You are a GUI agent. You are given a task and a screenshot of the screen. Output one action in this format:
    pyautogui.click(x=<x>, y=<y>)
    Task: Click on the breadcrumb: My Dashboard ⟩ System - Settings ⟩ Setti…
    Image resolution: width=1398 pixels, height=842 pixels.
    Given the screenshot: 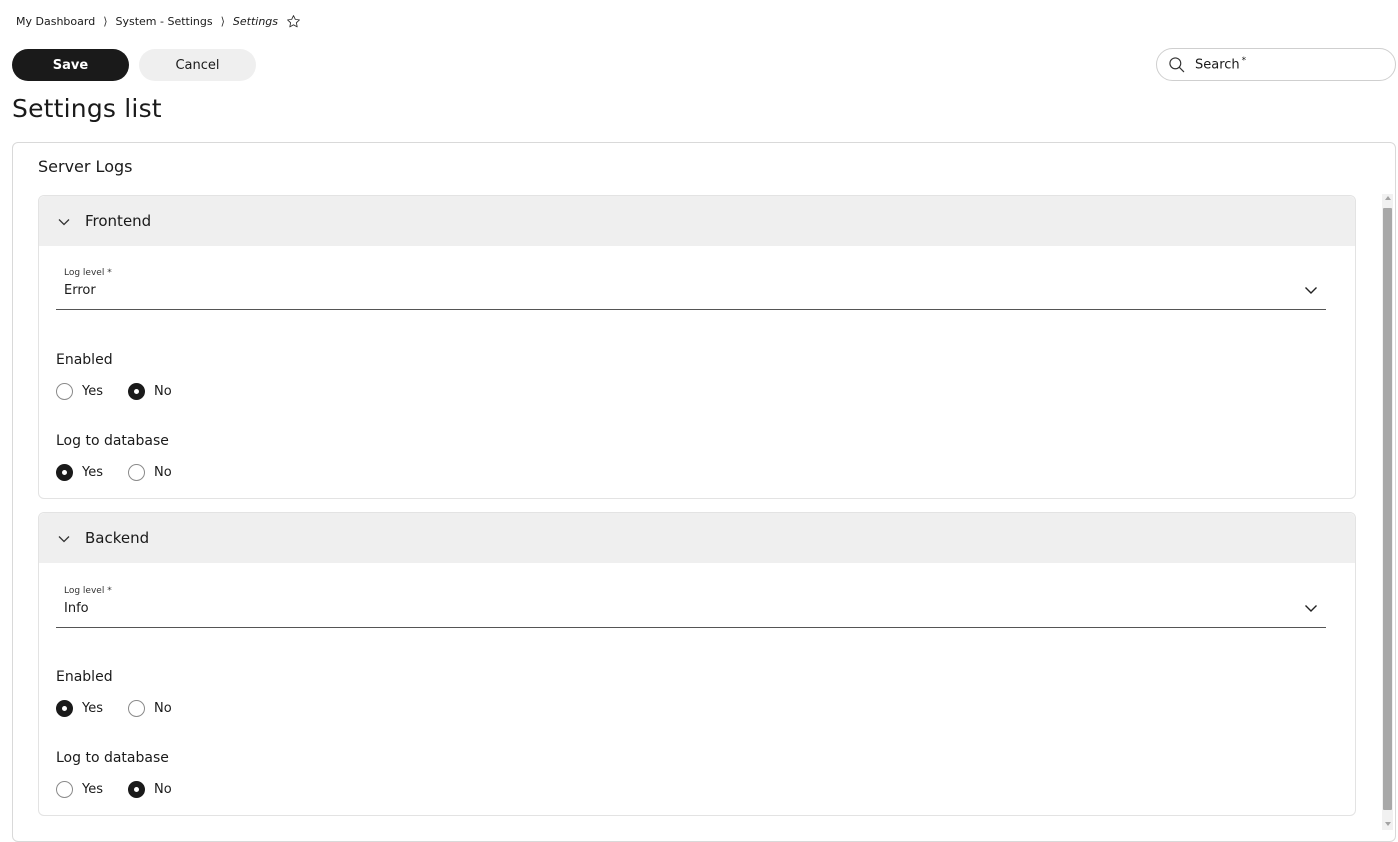 What is the action you would take?
    pyautogui.click(x=158, y=21)
    